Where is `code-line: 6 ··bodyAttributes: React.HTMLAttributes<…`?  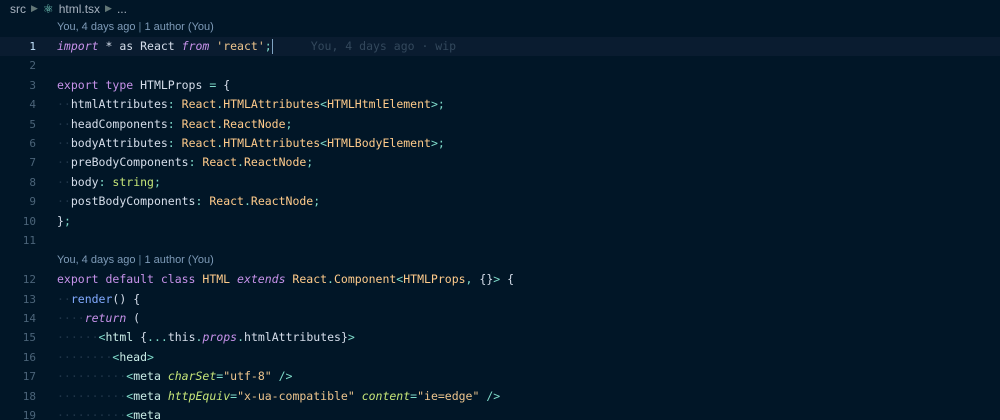 code-line: 6 ··bodyAttributes: React.HTMLAttributes<… is located at coordinates (500, 143).